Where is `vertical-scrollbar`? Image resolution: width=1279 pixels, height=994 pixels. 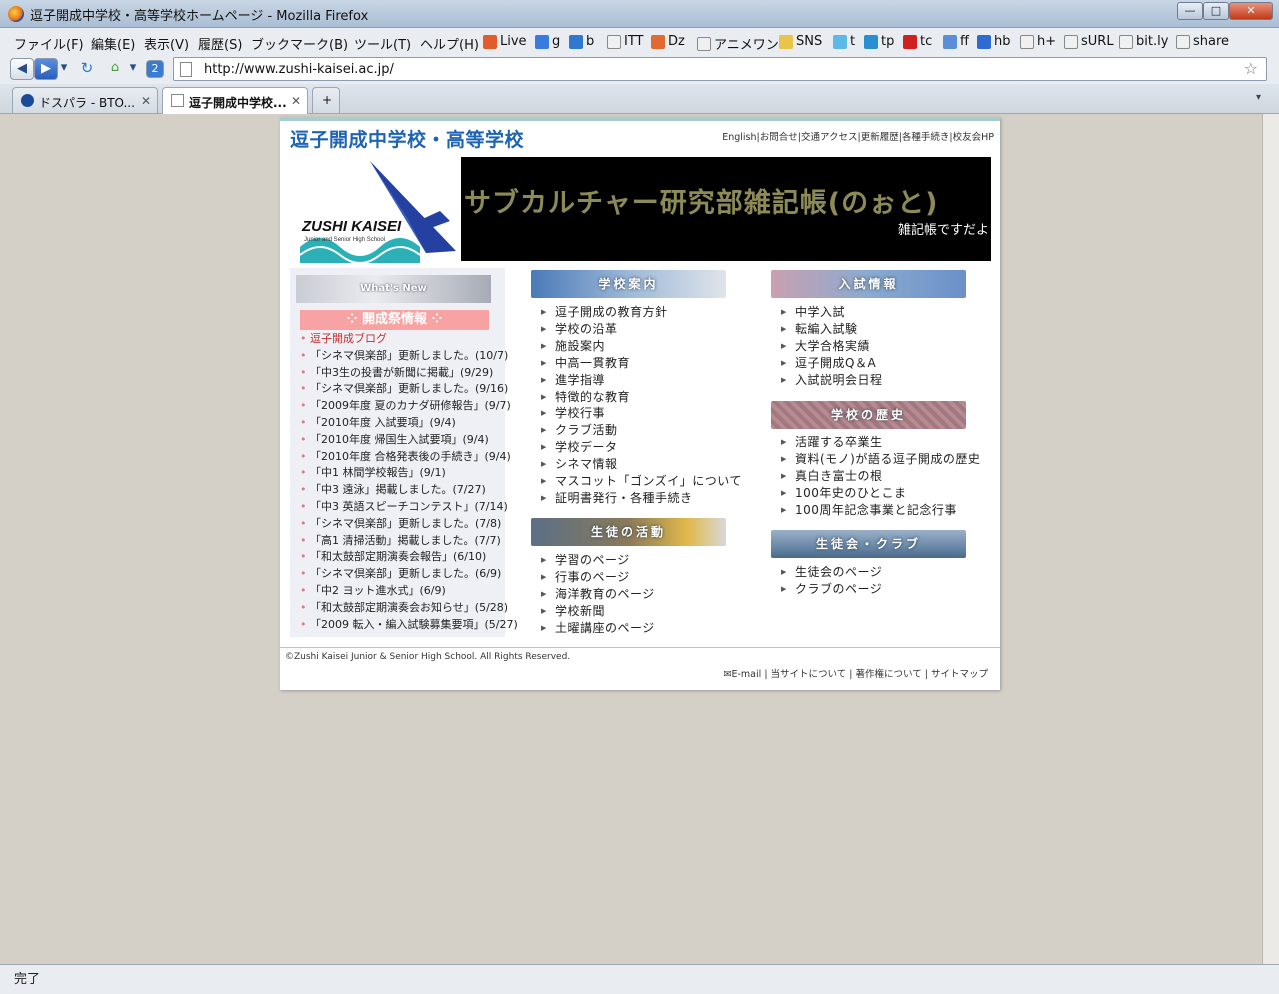
vertical-scrollbar is located at coordinates (1270, 539).